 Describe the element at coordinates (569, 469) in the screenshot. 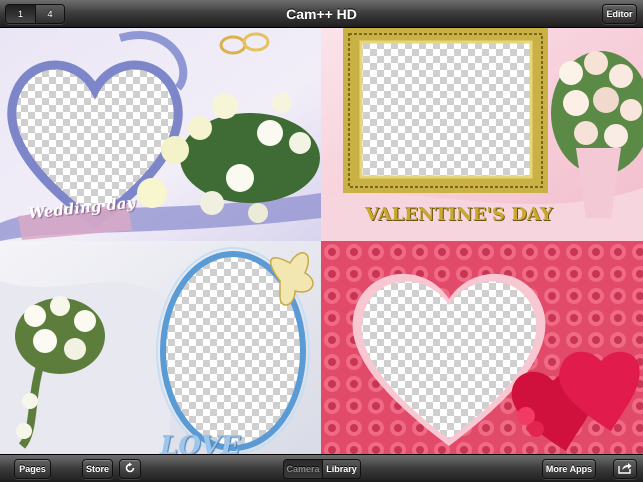

I see `more-apps-button: More Apps` at that location.